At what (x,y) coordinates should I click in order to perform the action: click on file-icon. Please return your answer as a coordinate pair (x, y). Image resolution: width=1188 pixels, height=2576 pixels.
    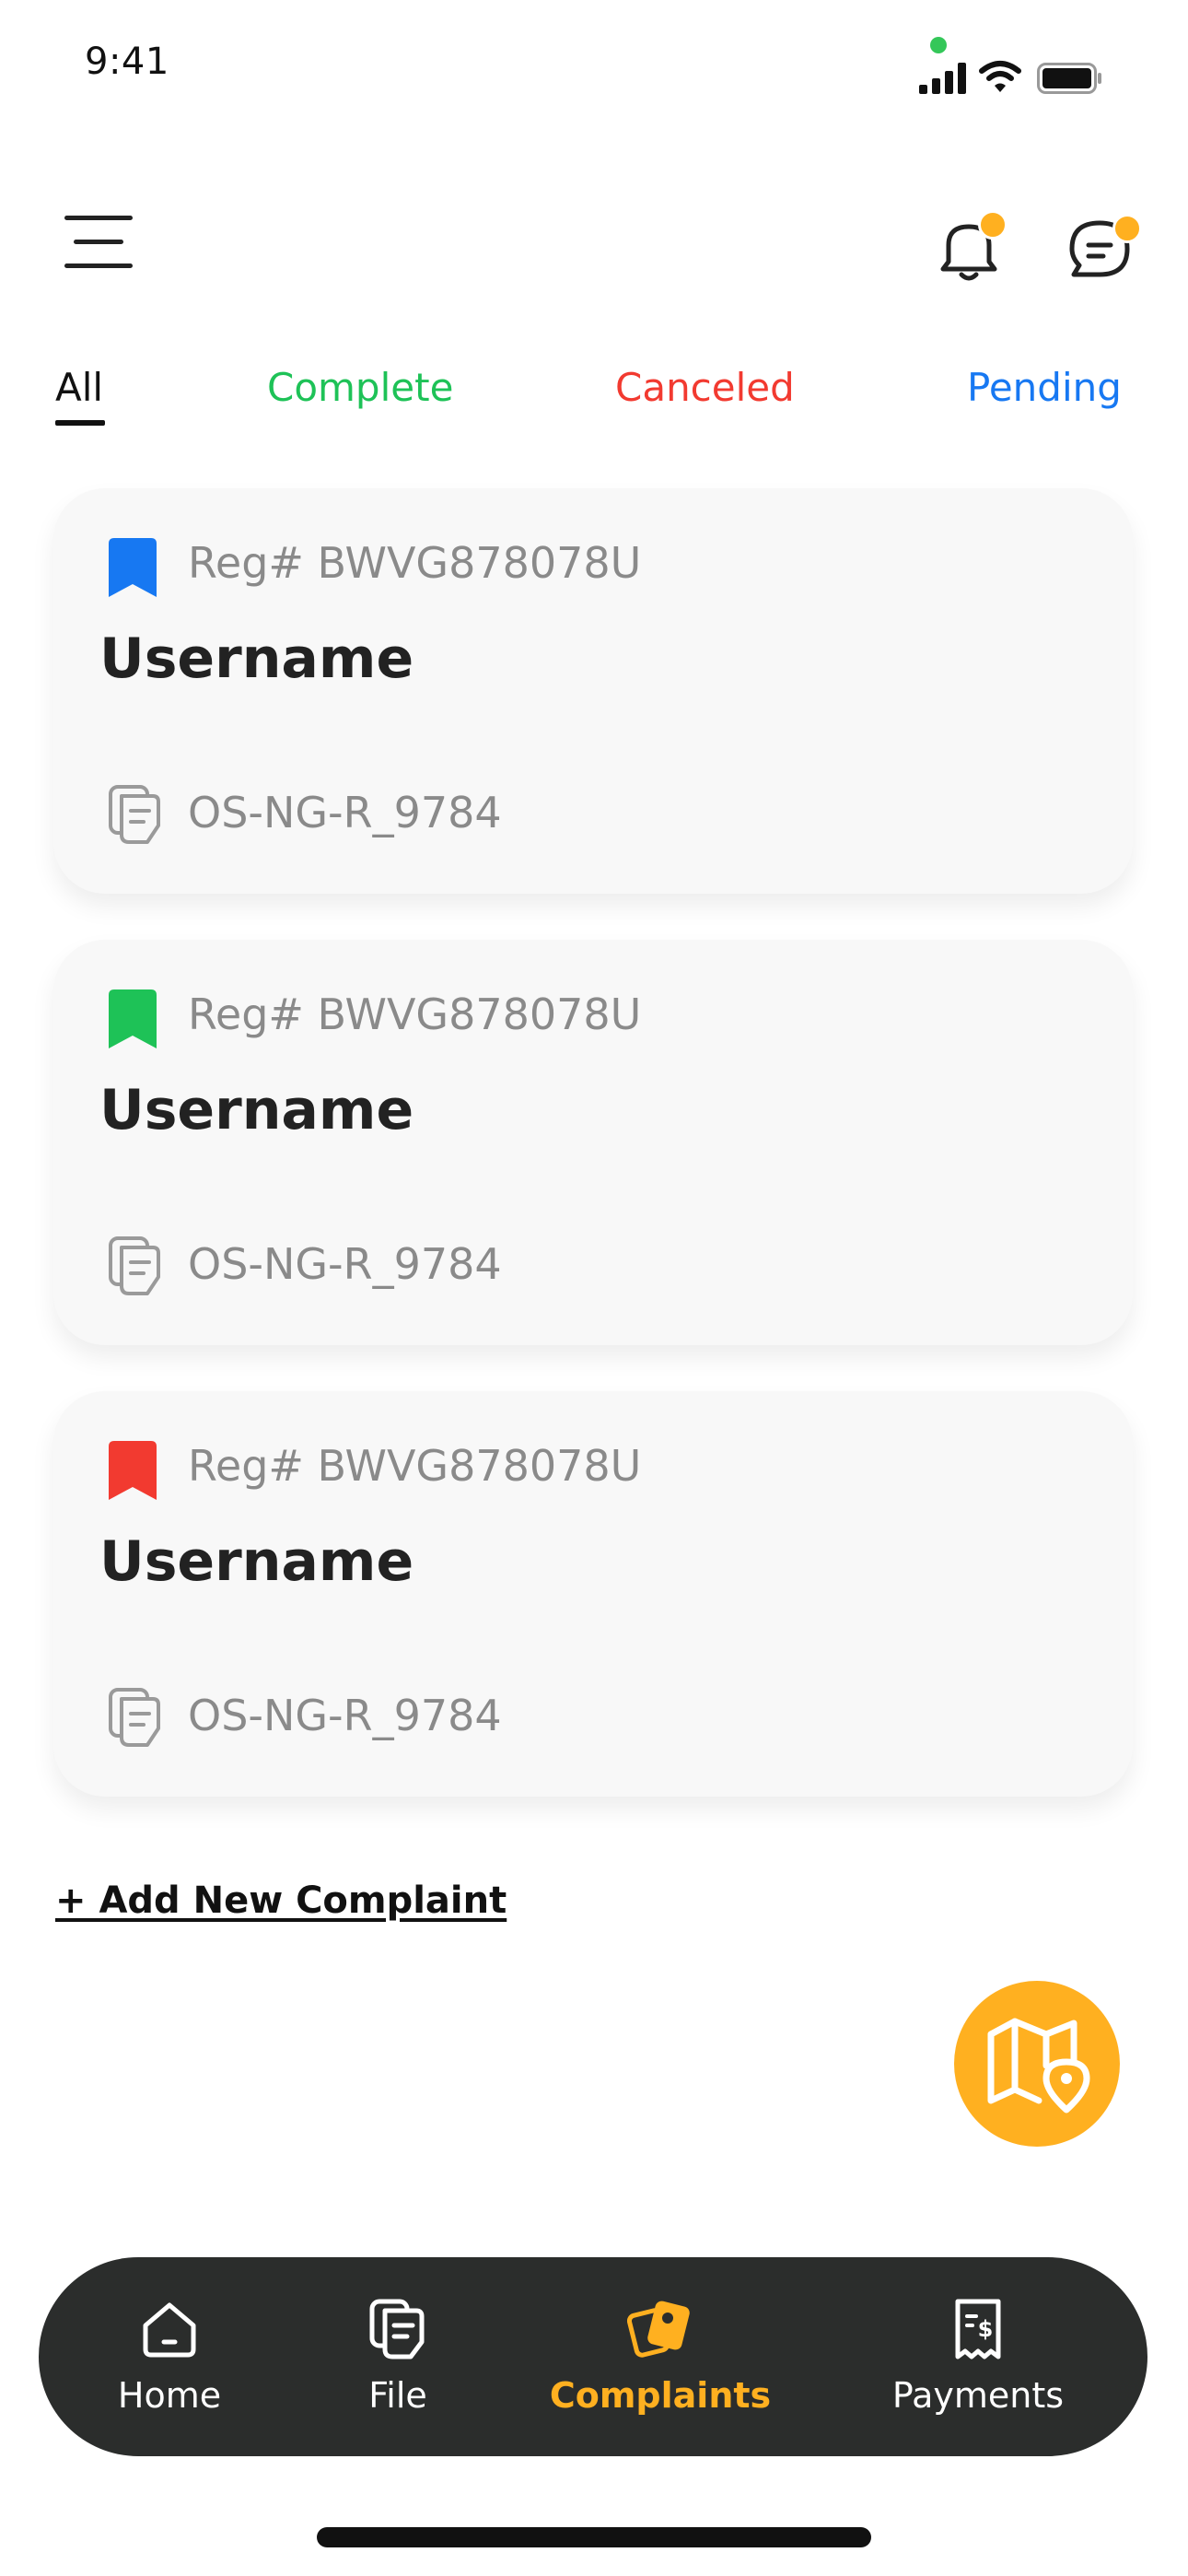
    Looking at the image, I should click on (397, 2329).